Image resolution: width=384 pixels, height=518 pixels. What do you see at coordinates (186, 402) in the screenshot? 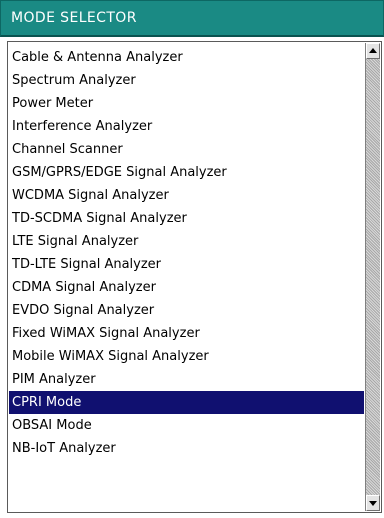
I see `list-item-selected: CPRI Mode` at bounding box center [186, 402].